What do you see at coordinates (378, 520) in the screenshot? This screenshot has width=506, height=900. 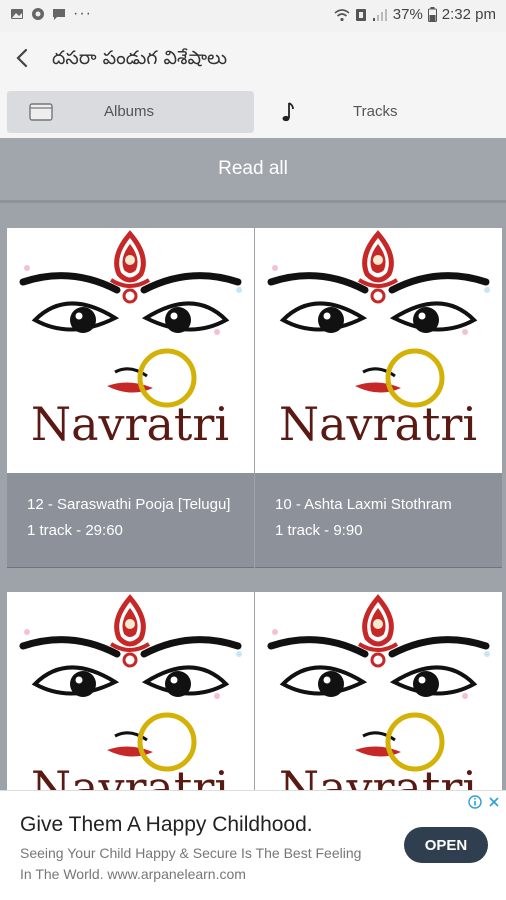 I see `album-info: 10 - Ashta Laxmi Stothram 1 track - 9:90` at bounding box center [378, 520].